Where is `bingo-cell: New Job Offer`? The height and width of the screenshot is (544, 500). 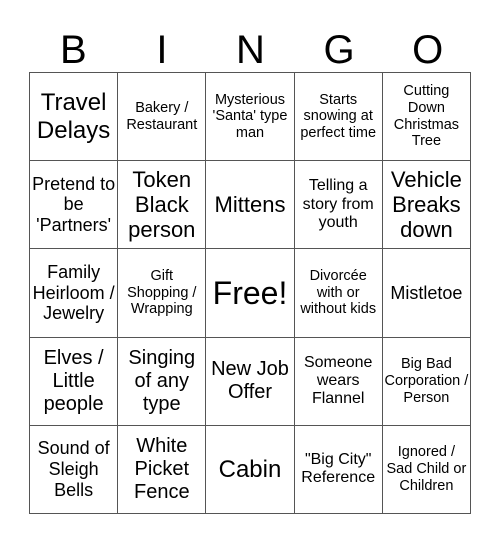
bingo-cell: New Job Offer is located at coordinates (250, 381).